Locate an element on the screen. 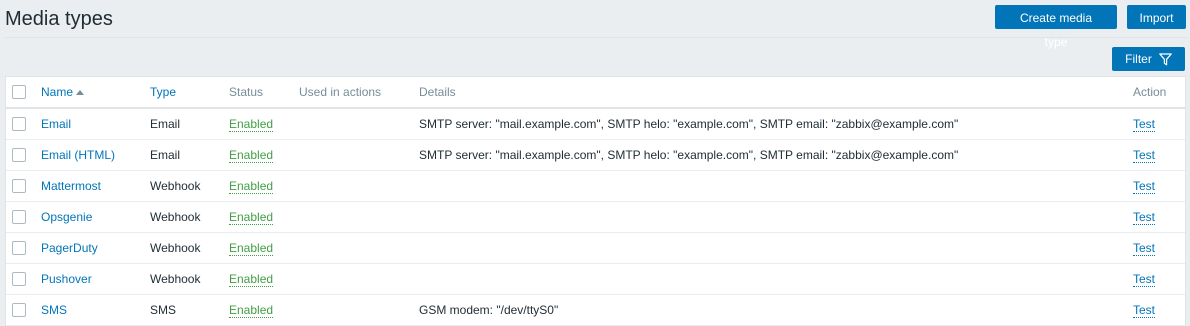 Image resolution: width=1190 pixels, height=326 pixels. sort-by-name-link: Name is located at coordinates (57, 92).